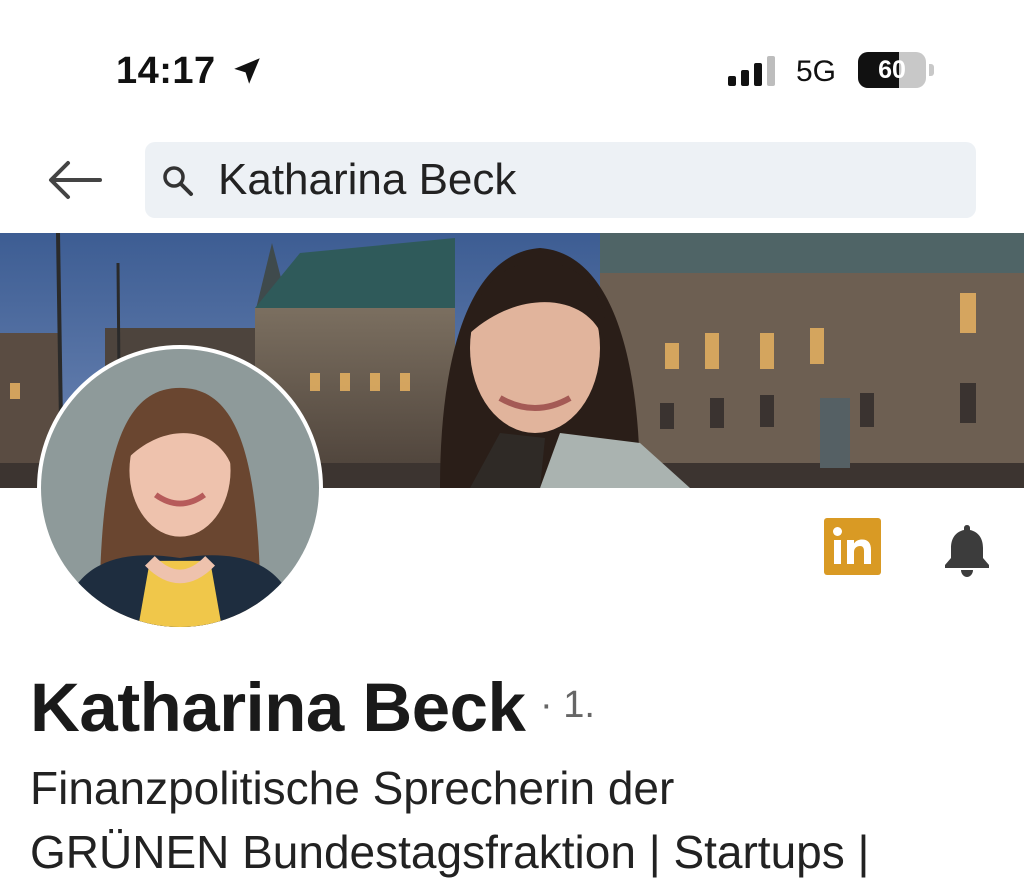 This screenshot has height=884, width=1024. What do you see at coordinates (560, 180) in the screenshot?
I see `search-input: Katharina Beck` at bounding box center [560, 180].